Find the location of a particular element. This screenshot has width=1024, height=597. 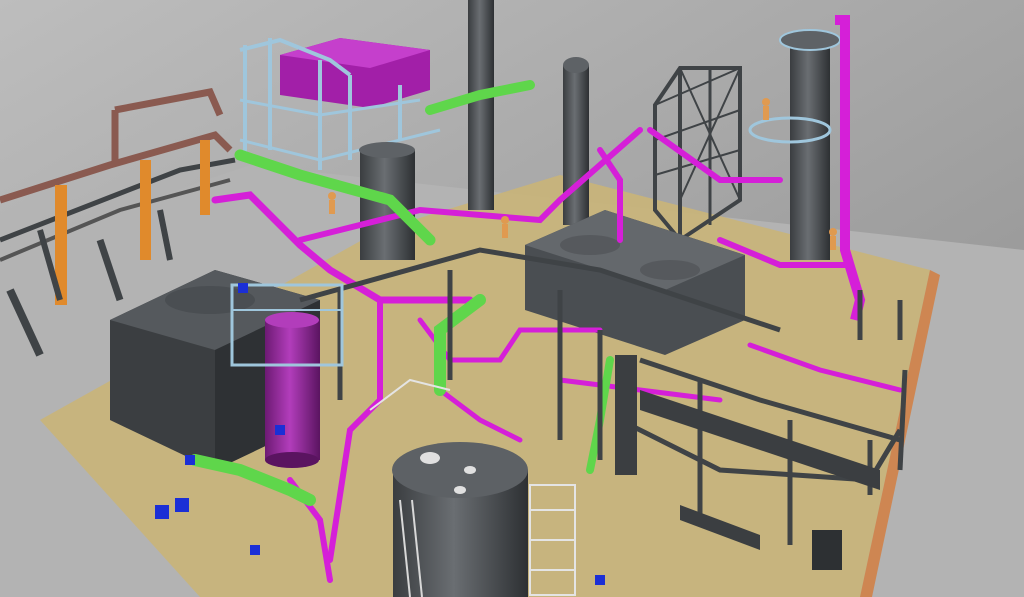

stack-icon is located at coordinates (481, 105).